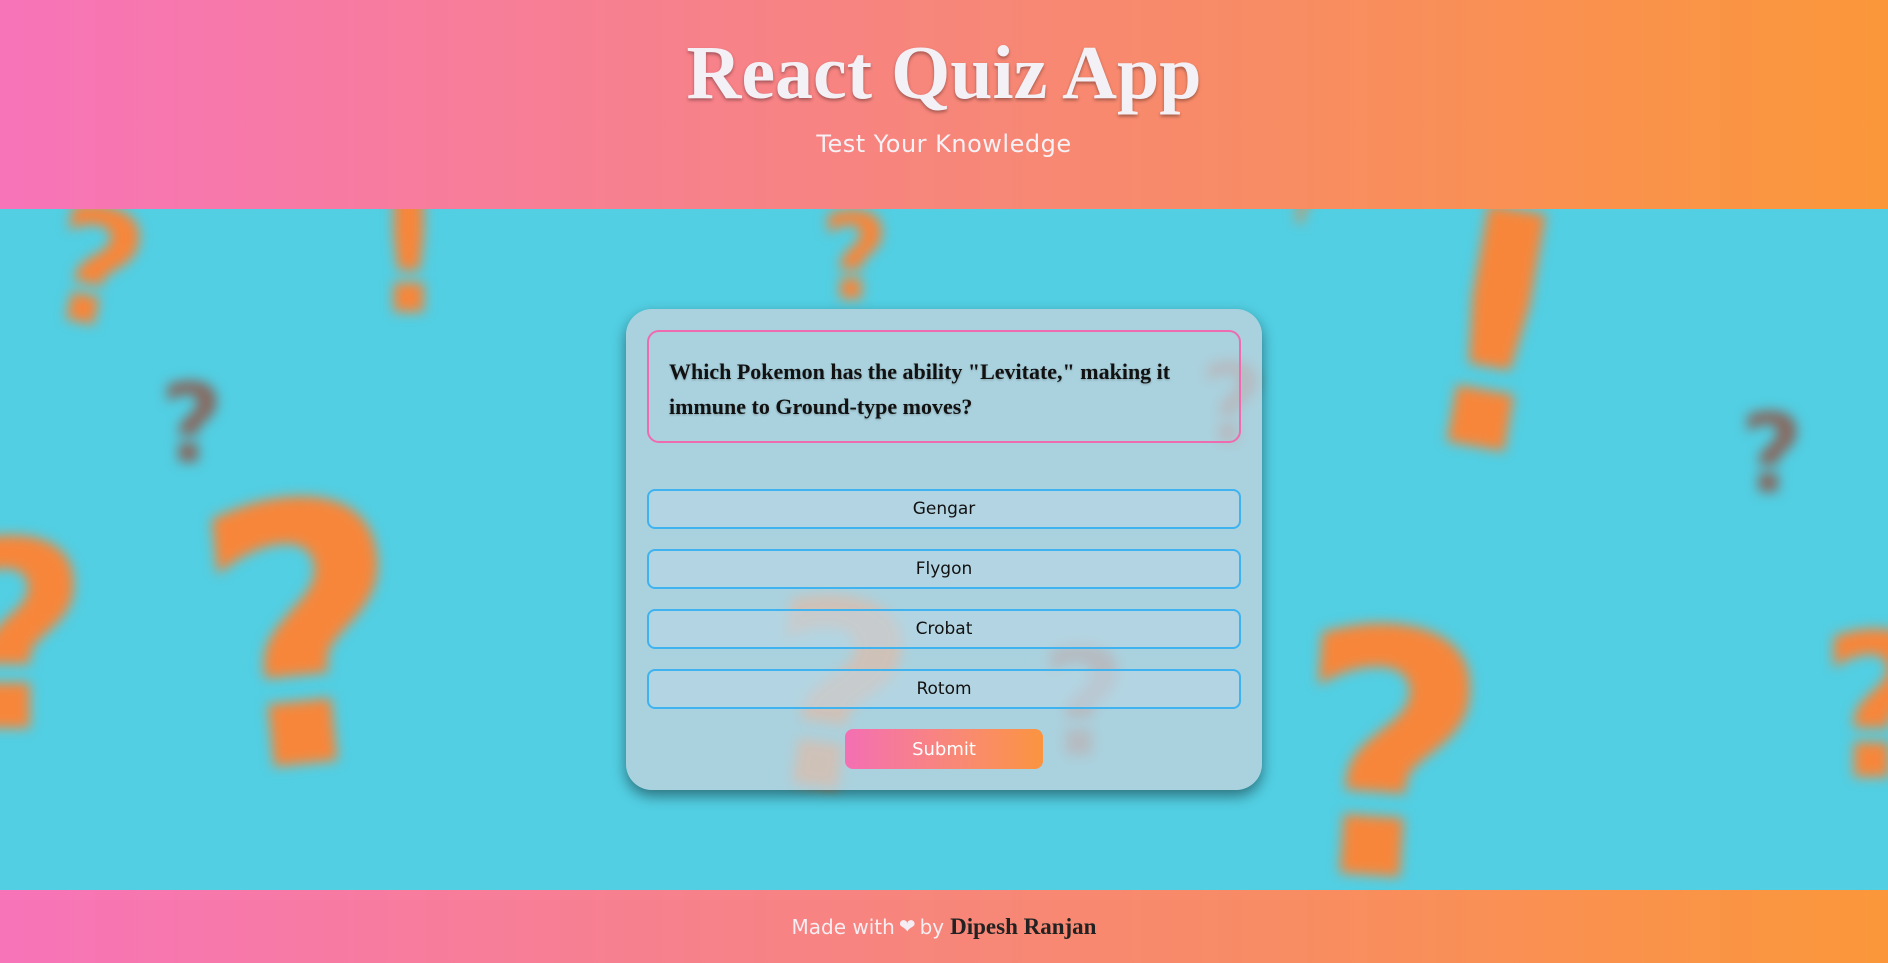  I want to click on answer-option-flygon: Flygon, so click(944, 569).